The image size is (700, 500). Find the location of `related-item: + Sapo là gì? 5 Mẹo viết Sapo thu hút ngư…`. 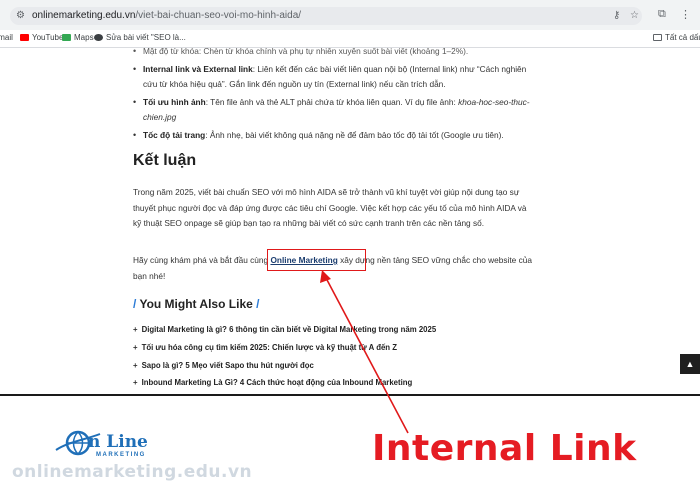

related-item: + Sapo là gì? 5 Mẹo viết Sapo thu hút ngư… is located at coordinates (223, 365).